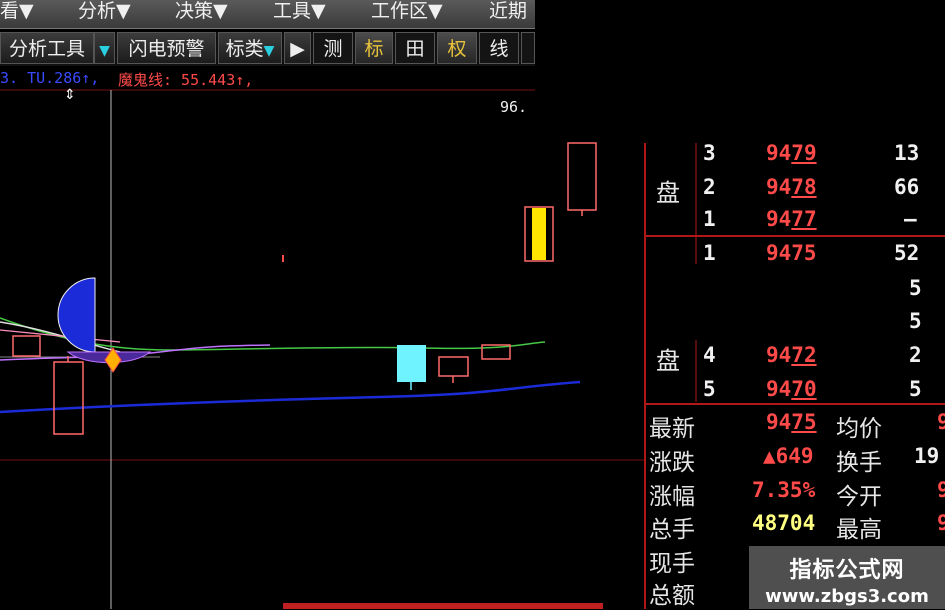 The height and width of the screenshot is (610, 945). I want to click on grid-toggle-button: 田, so click(415, 48).